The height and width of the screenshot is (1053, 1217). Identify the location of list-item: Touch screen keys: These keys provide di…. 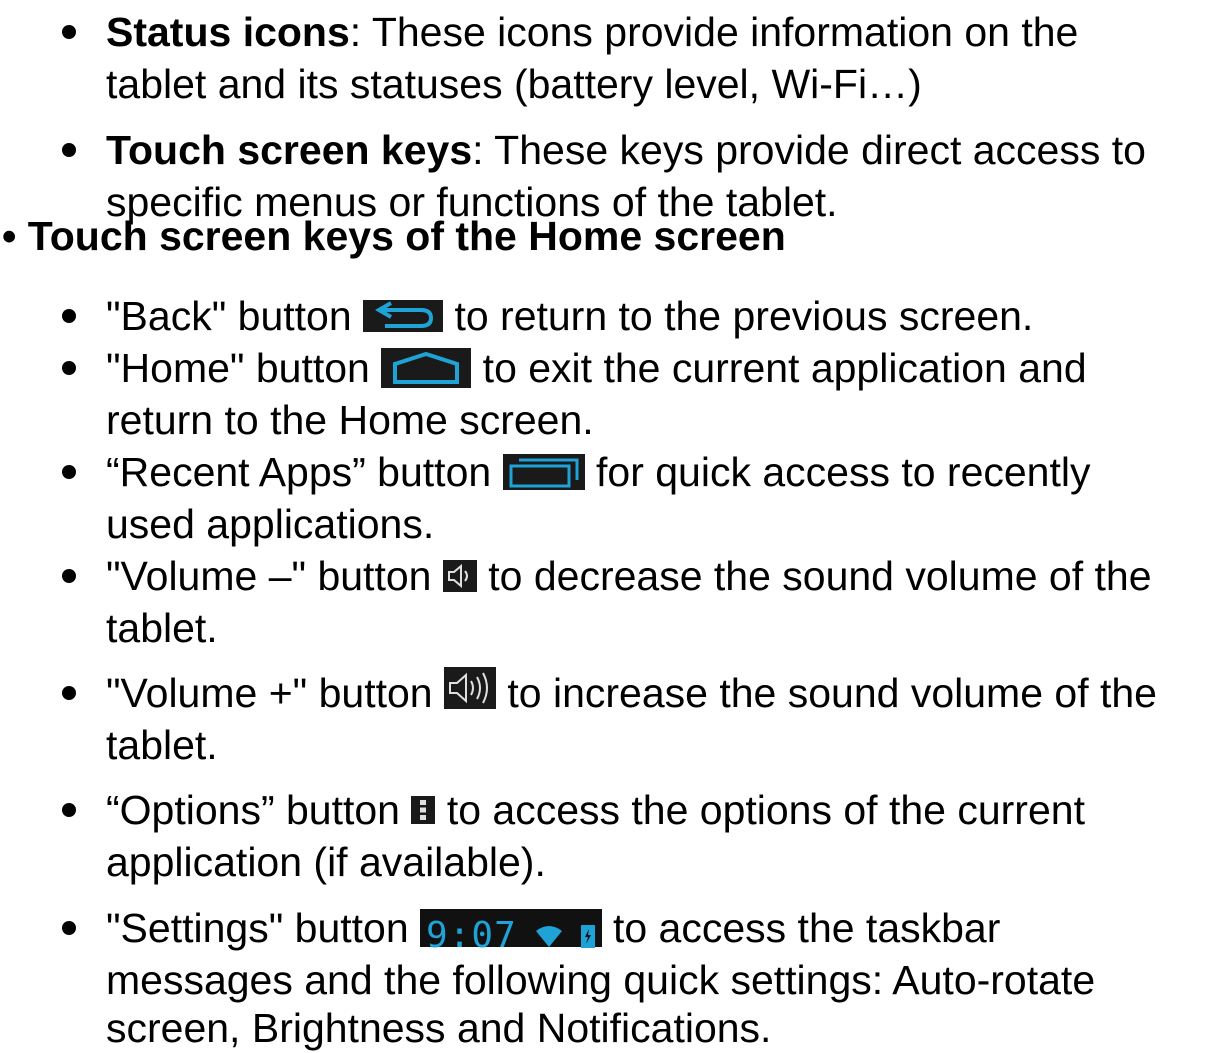
(626, 150).